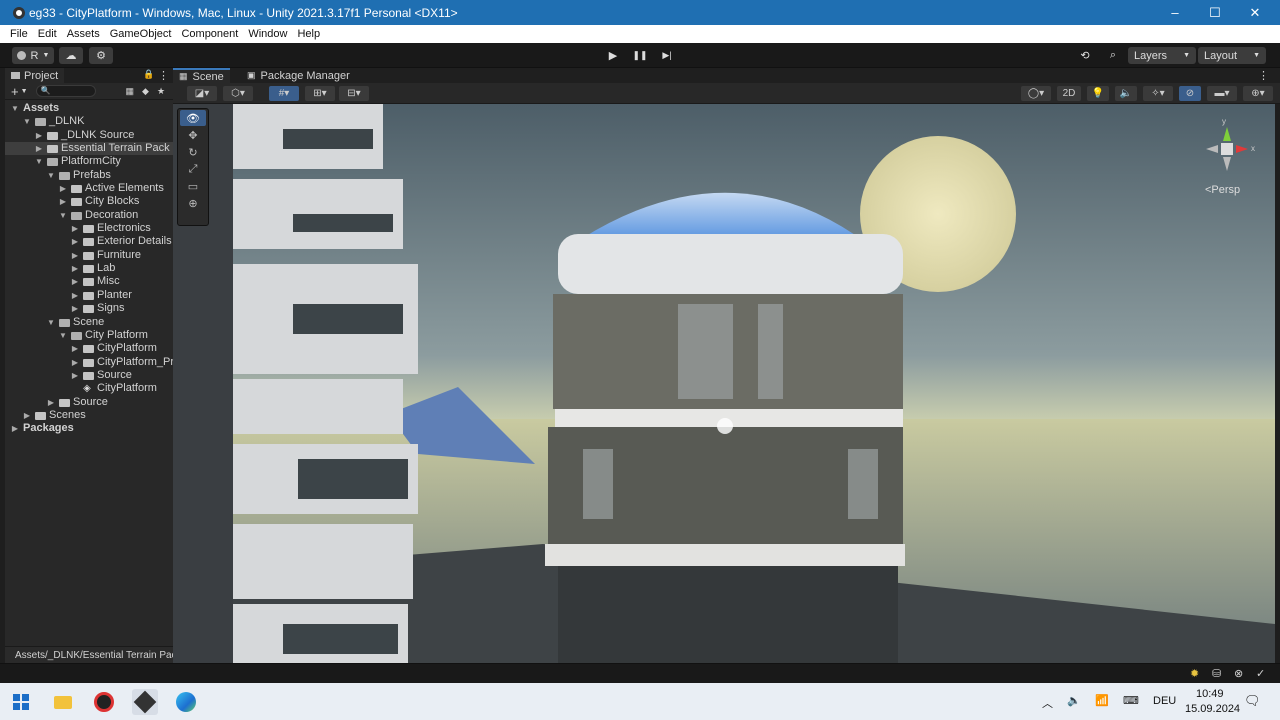 Image resolution: width=1280 pixels, height=720 pixels. What do you see at coordinates (16, 34) in the screenshot?
I see `menu-file: File` at bounding box center [16, 34].